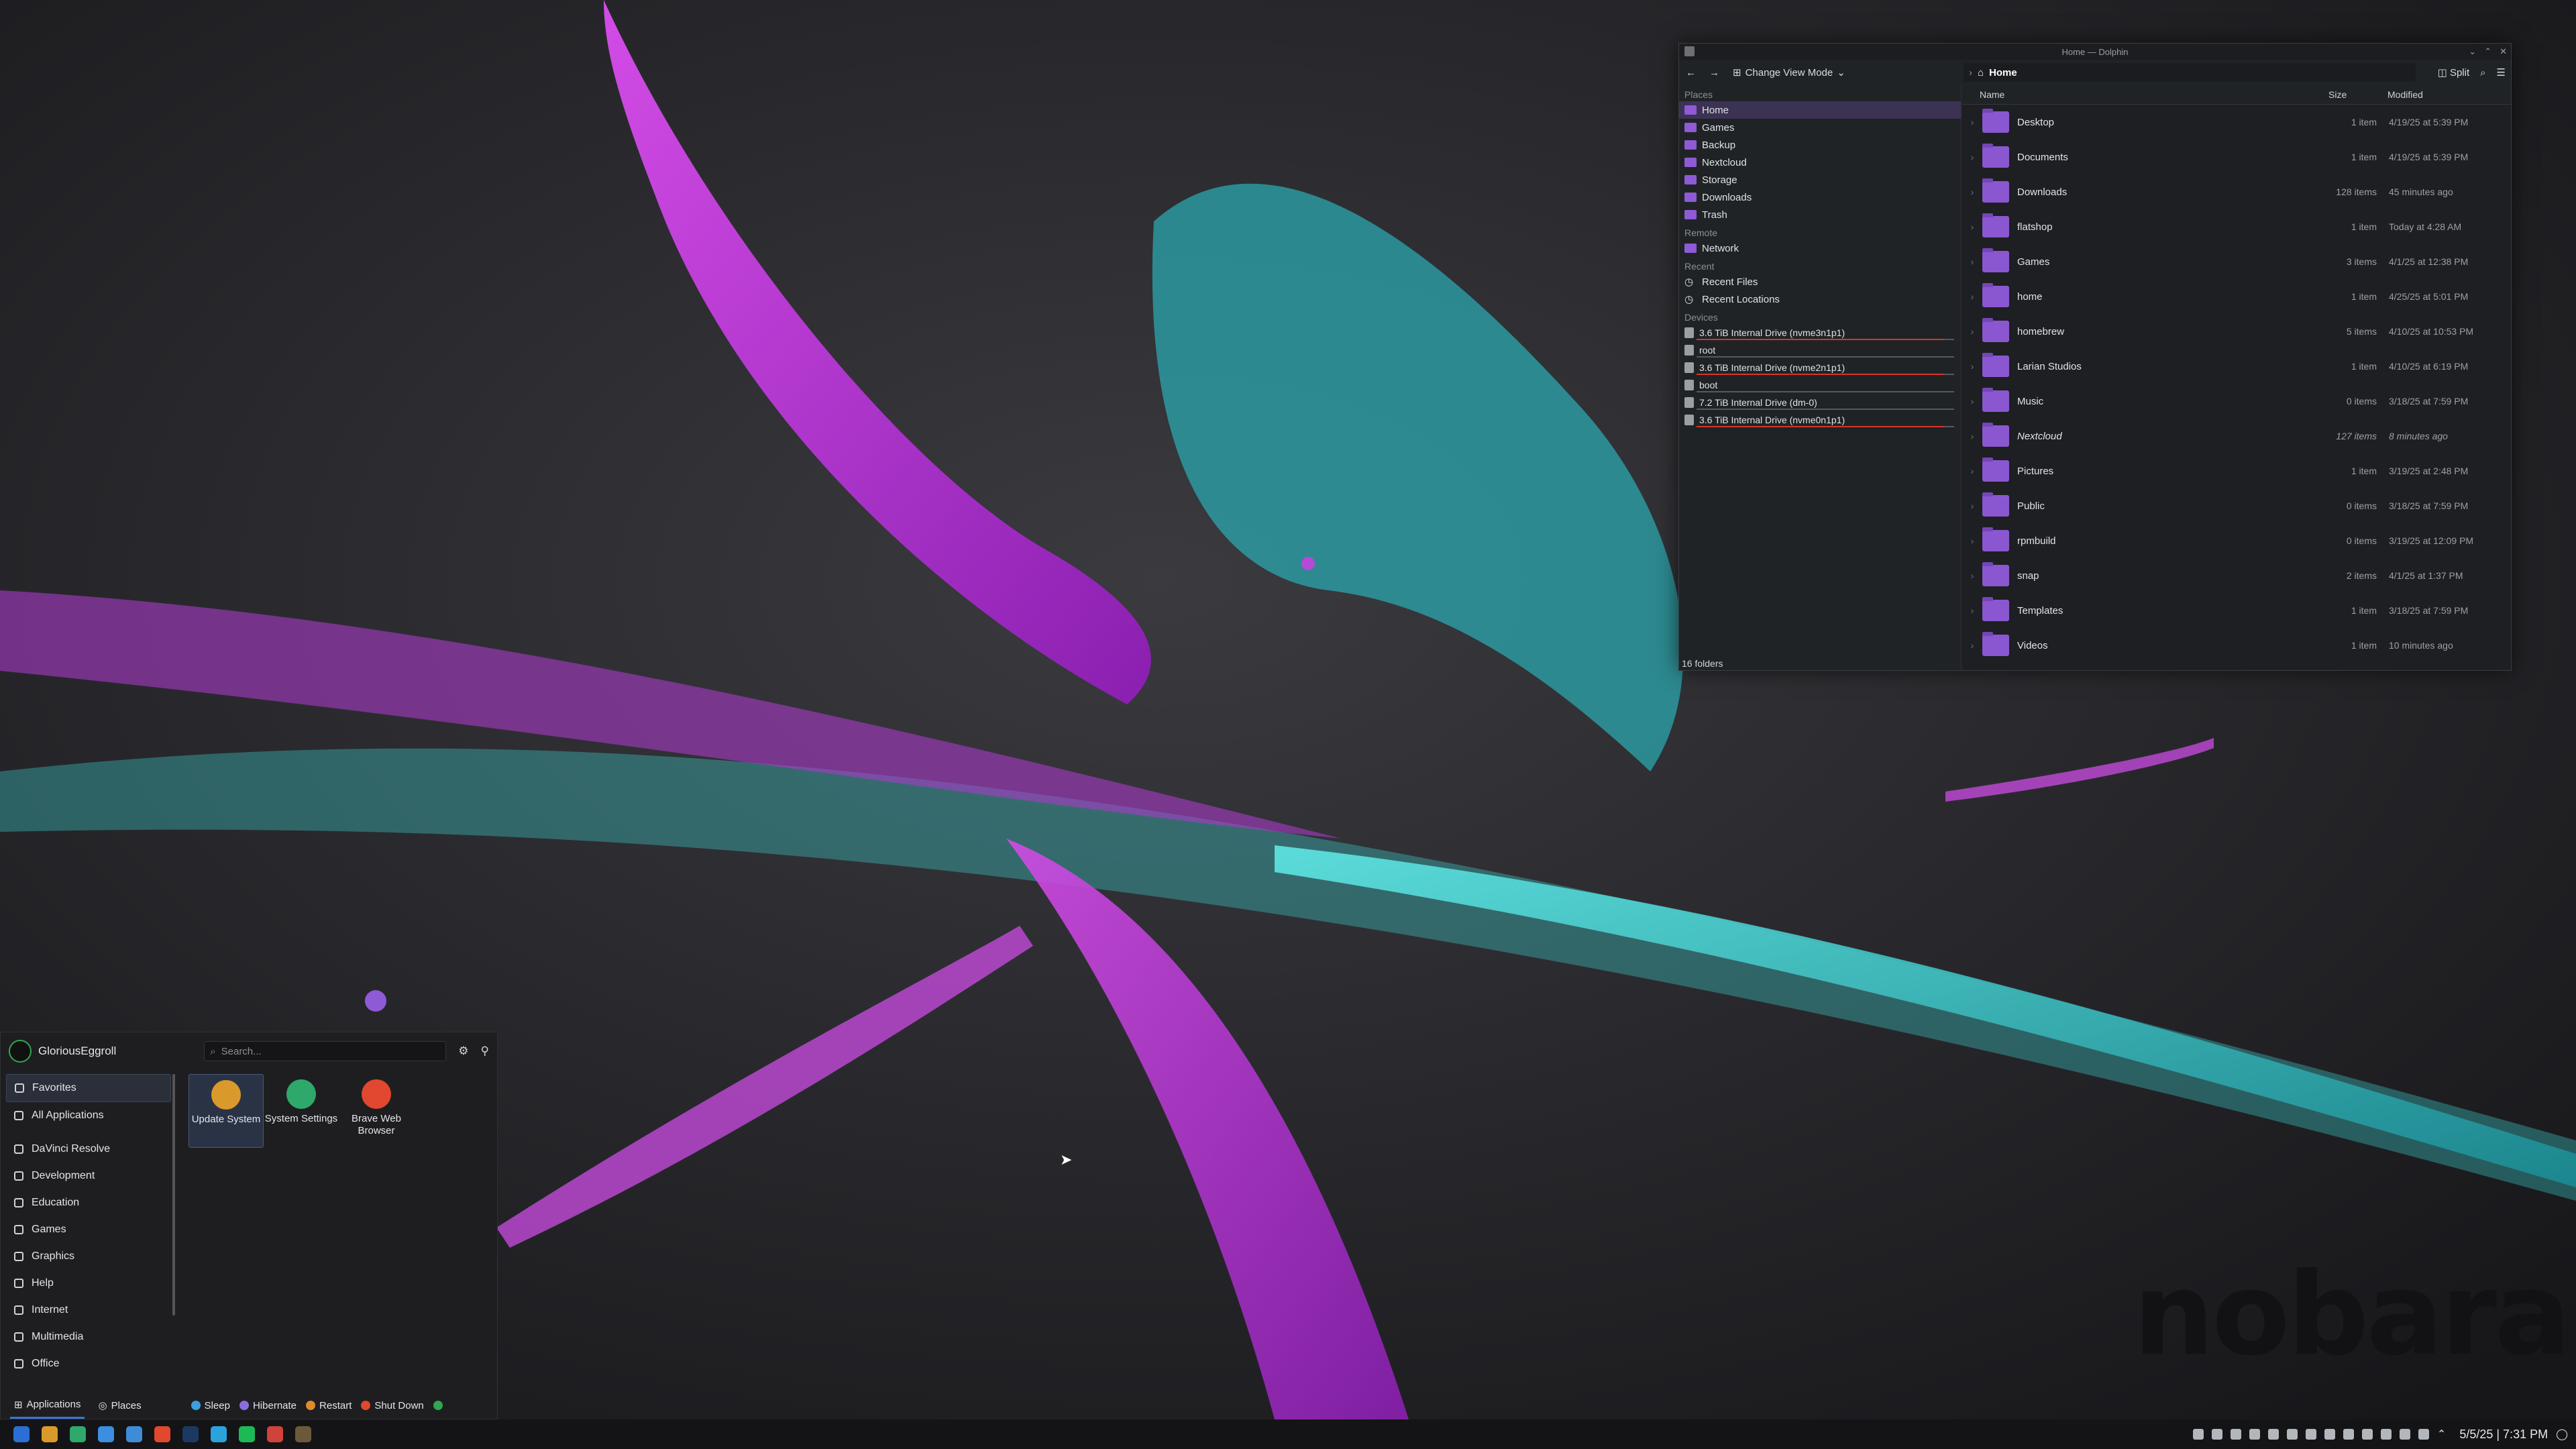  What do you see at coordinates (1820, 180) in the screenshot?
I see `places-item-storage: Storage` at bounding box center [1820, 180].